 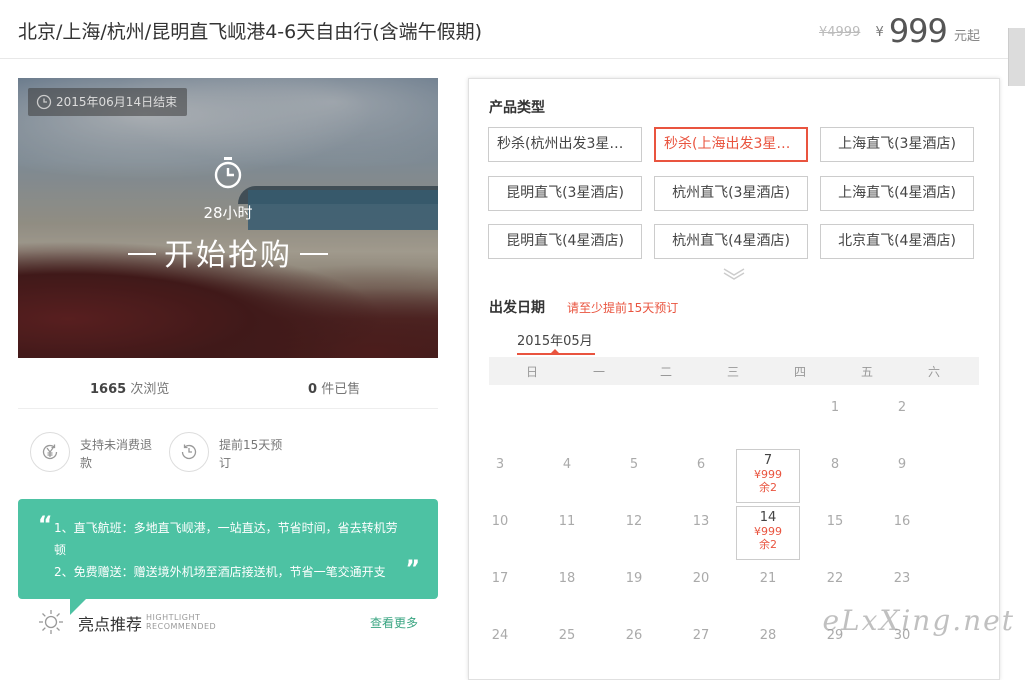 What do you see at coordinates (500, 521) in the screenshot?
I see `calendar-day: 10` at bounding box center [500, 521].